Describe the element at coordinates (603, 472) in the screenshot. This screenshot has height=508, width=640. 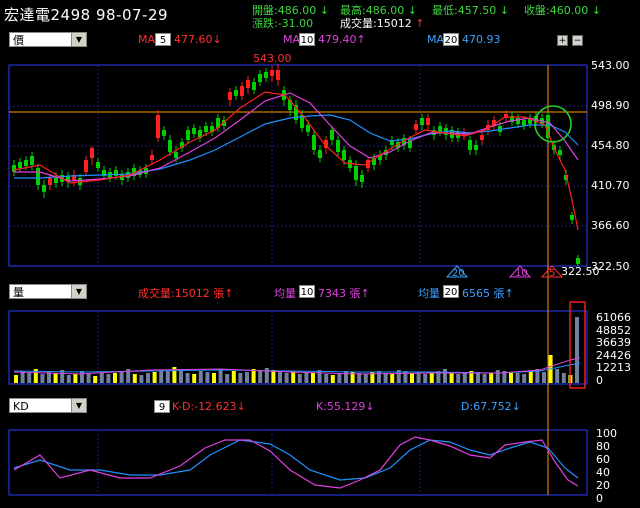
I see `kd-axis-label: 40` at that location.